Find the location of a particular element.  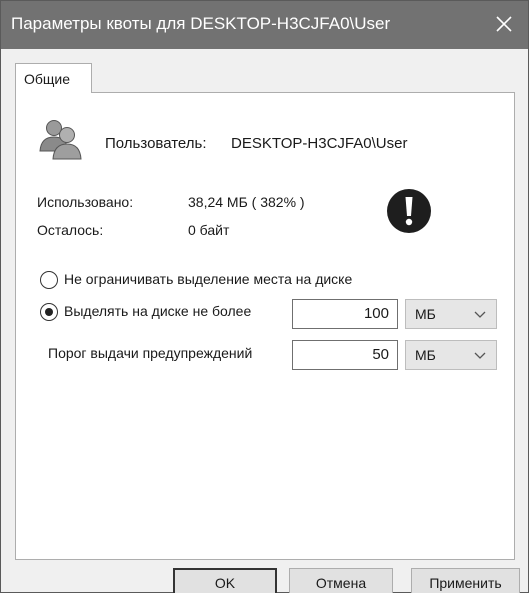

apply-button: Применить is located at coordinates (465, 580).